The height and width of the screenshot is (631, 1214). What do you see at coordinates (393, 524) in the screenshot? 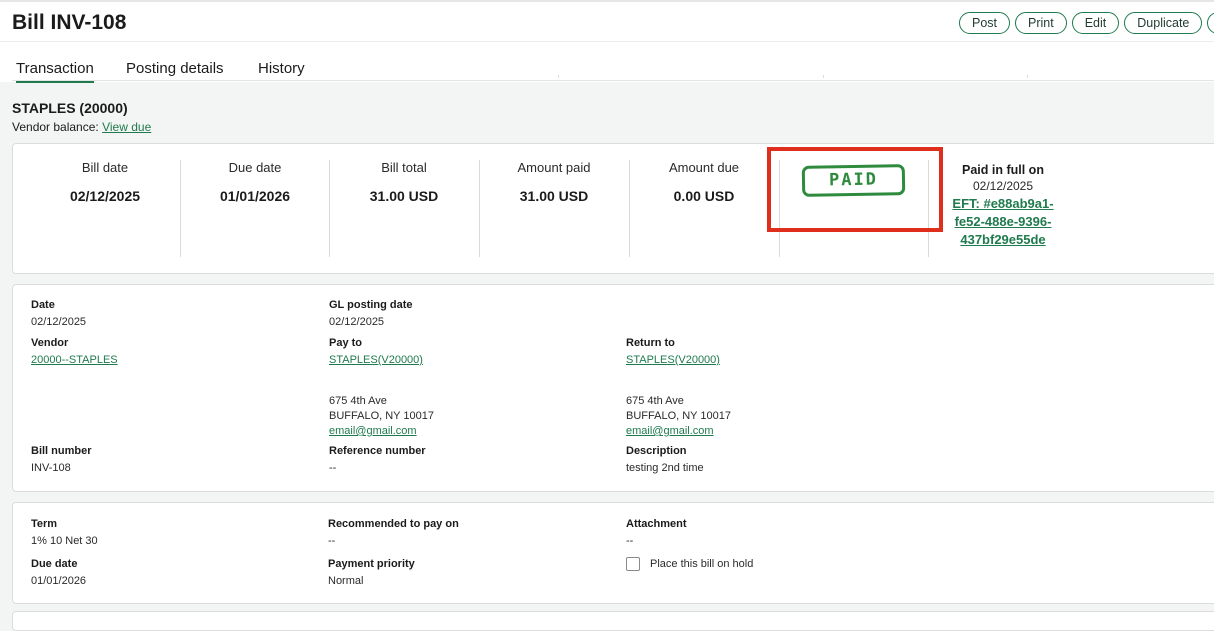
I see `recommended-pay-label: Recommended to pay on` at bounding box center [393, 524].